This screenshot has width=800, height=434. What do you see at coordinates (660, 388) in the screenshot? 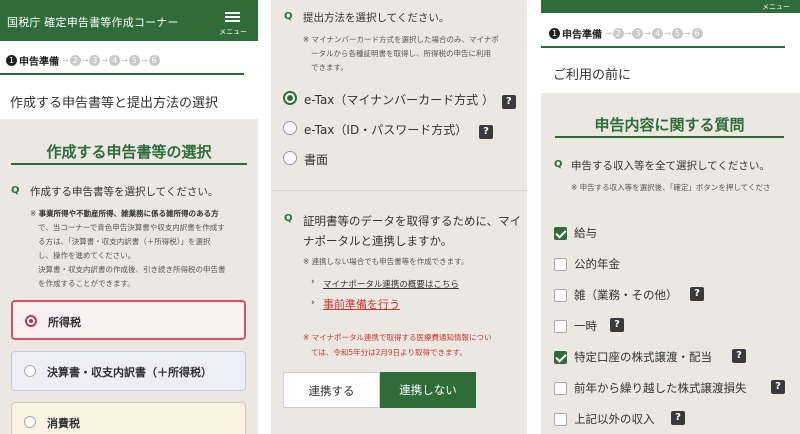
I see `label-carryover-loss: 前年から繰り越した株式譲渡損失` at bounding box center [660, 388].